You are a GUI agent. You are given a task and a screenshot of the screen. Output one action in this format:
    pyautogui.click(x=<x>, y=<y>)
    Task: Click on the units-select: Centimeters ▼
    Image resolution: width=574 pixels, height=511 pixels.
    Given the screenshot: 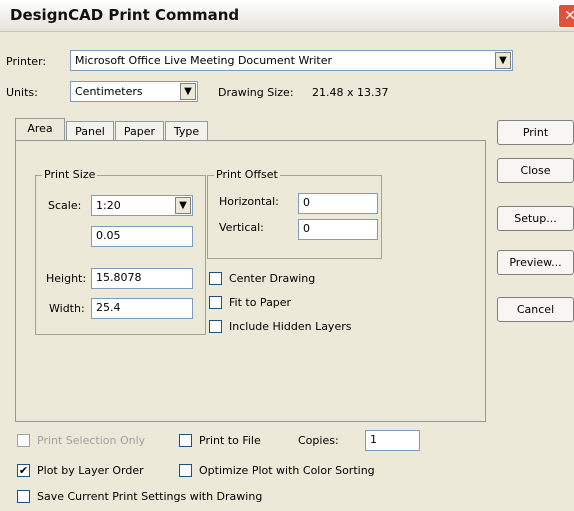 What is the action you would take?
    pyautogui.click(x=134, y=91)
    